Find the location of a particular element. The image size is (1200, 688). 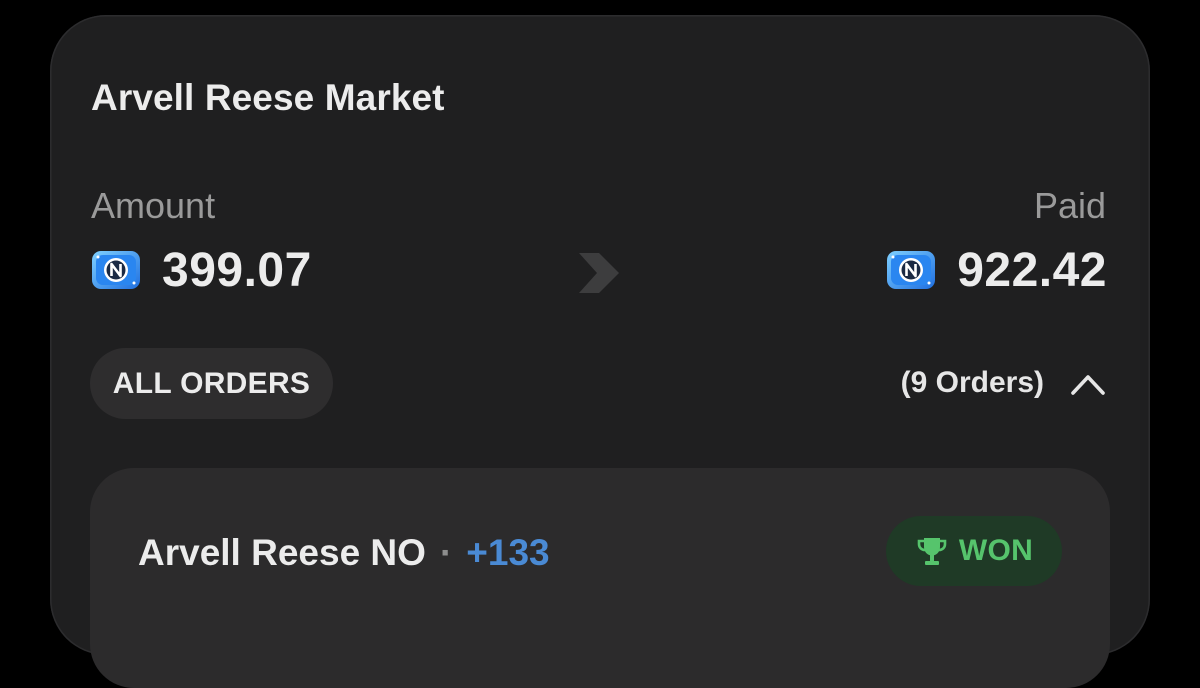

all-orders-button: ALL ORDERS is located at coordinates (211, 383).